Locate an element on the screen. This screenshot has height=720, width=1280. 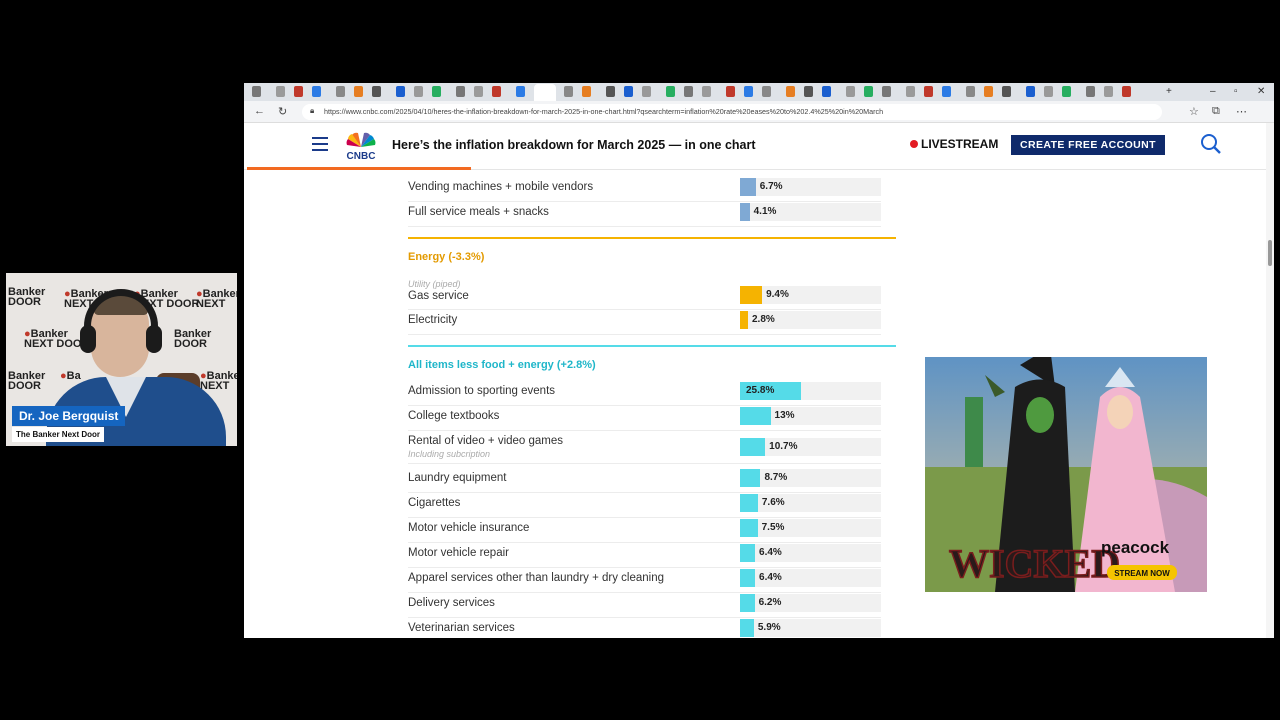
bar-track: 7.6% is located at coordinates (810, 503).